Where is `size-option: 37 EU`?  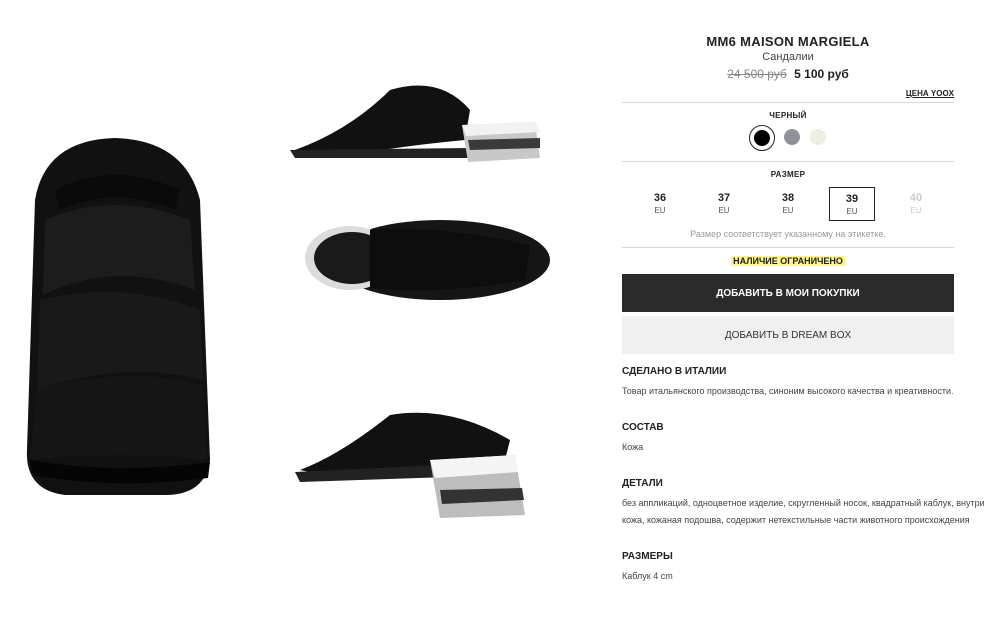
size-option: 37 EU is located at coordinates (724, 204).